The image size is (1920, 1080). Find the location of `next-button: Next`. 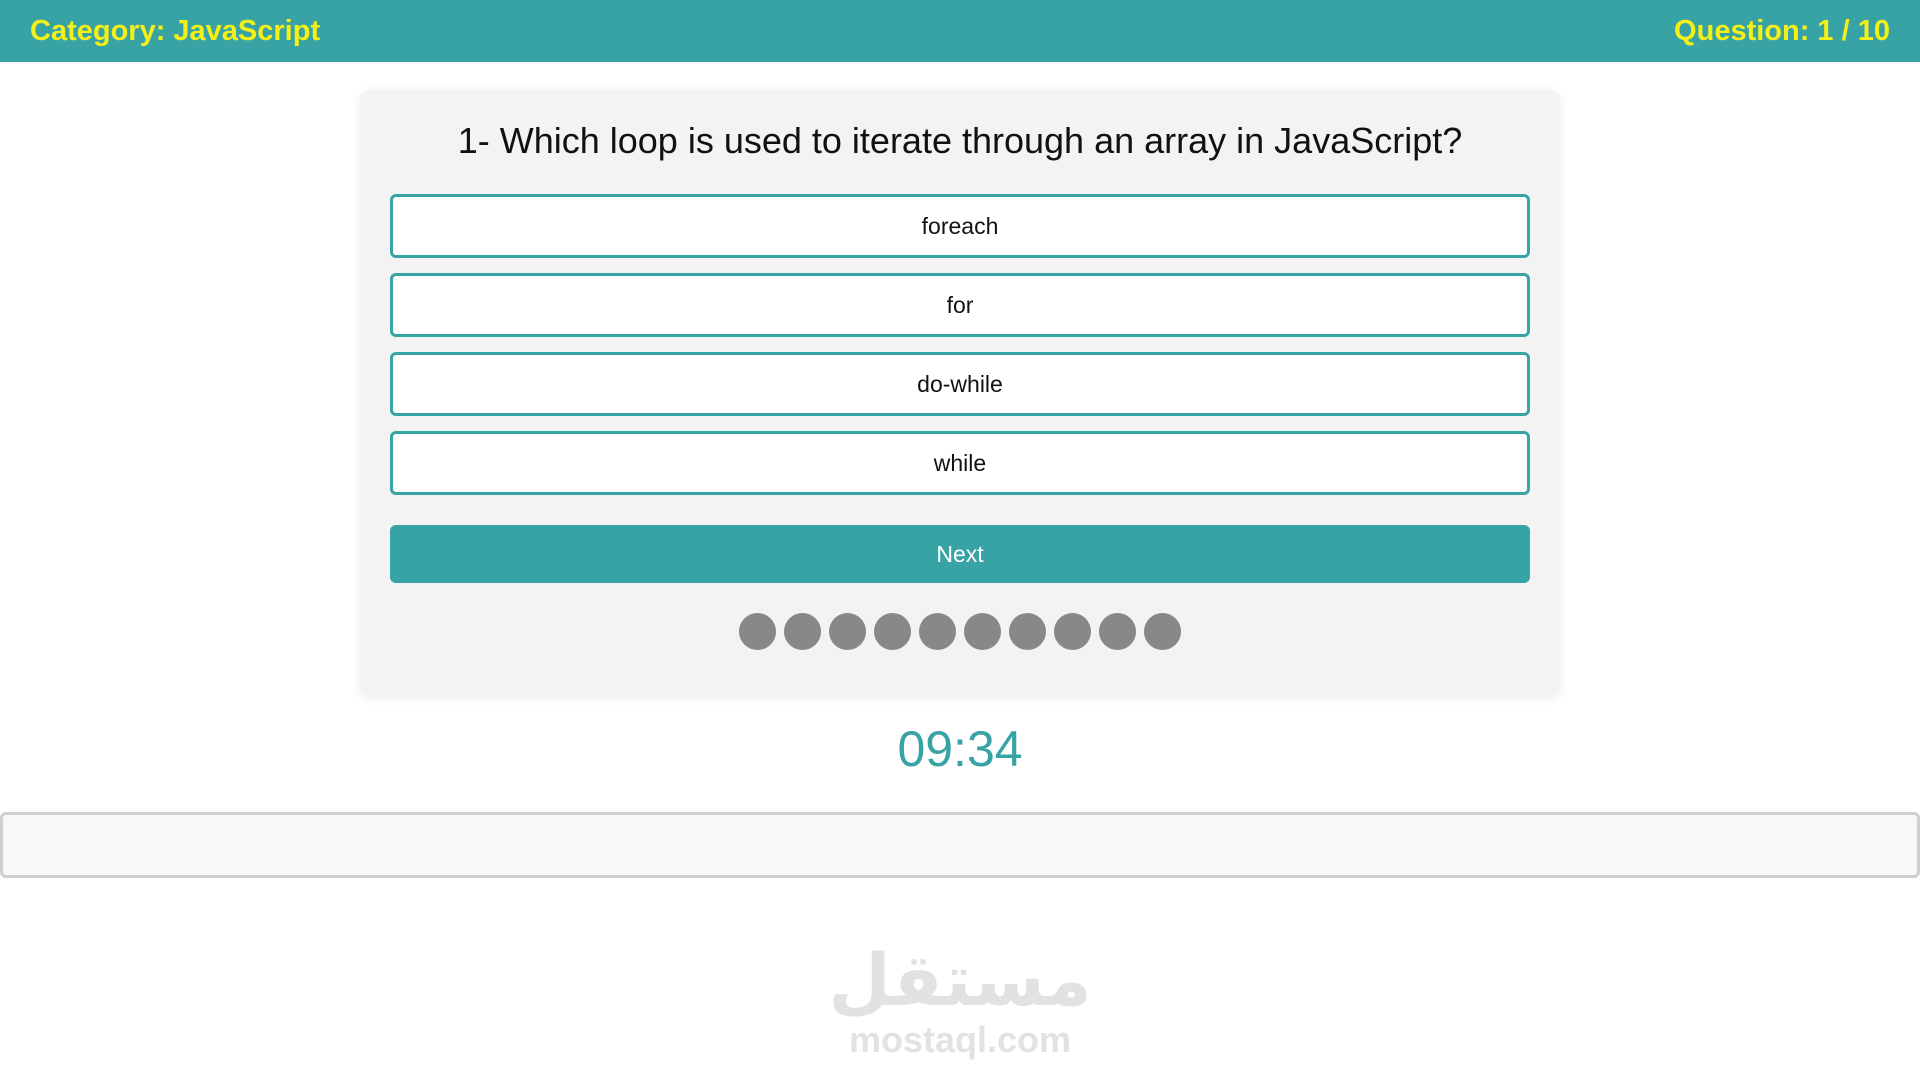

next-button: Next is located at coordinates (960, 554).